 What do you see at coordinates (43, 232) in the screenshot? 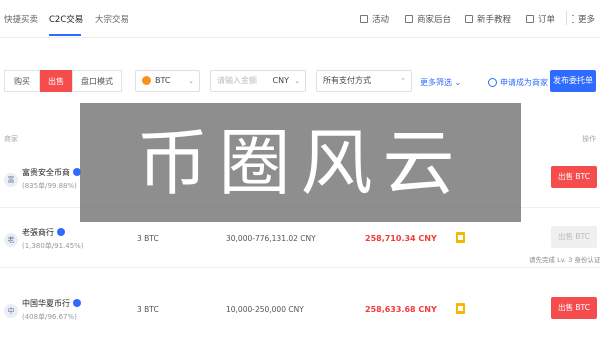
I see `merchant-name: 老張商行` at bounding box center [43, 232].